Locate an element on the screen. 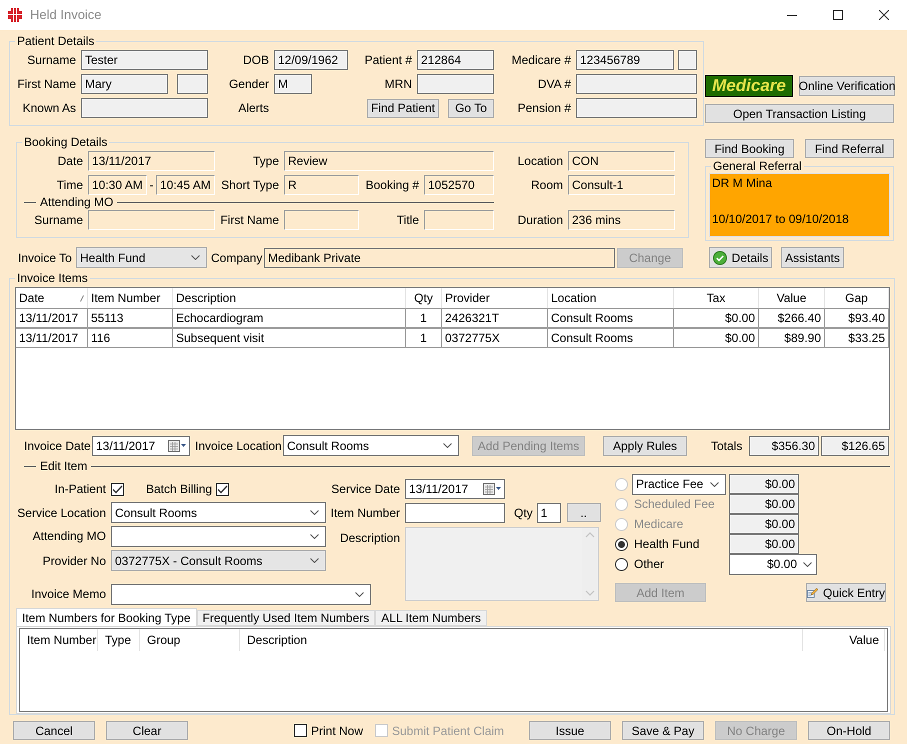  column-header: Location is located at coordinates (611, 298).